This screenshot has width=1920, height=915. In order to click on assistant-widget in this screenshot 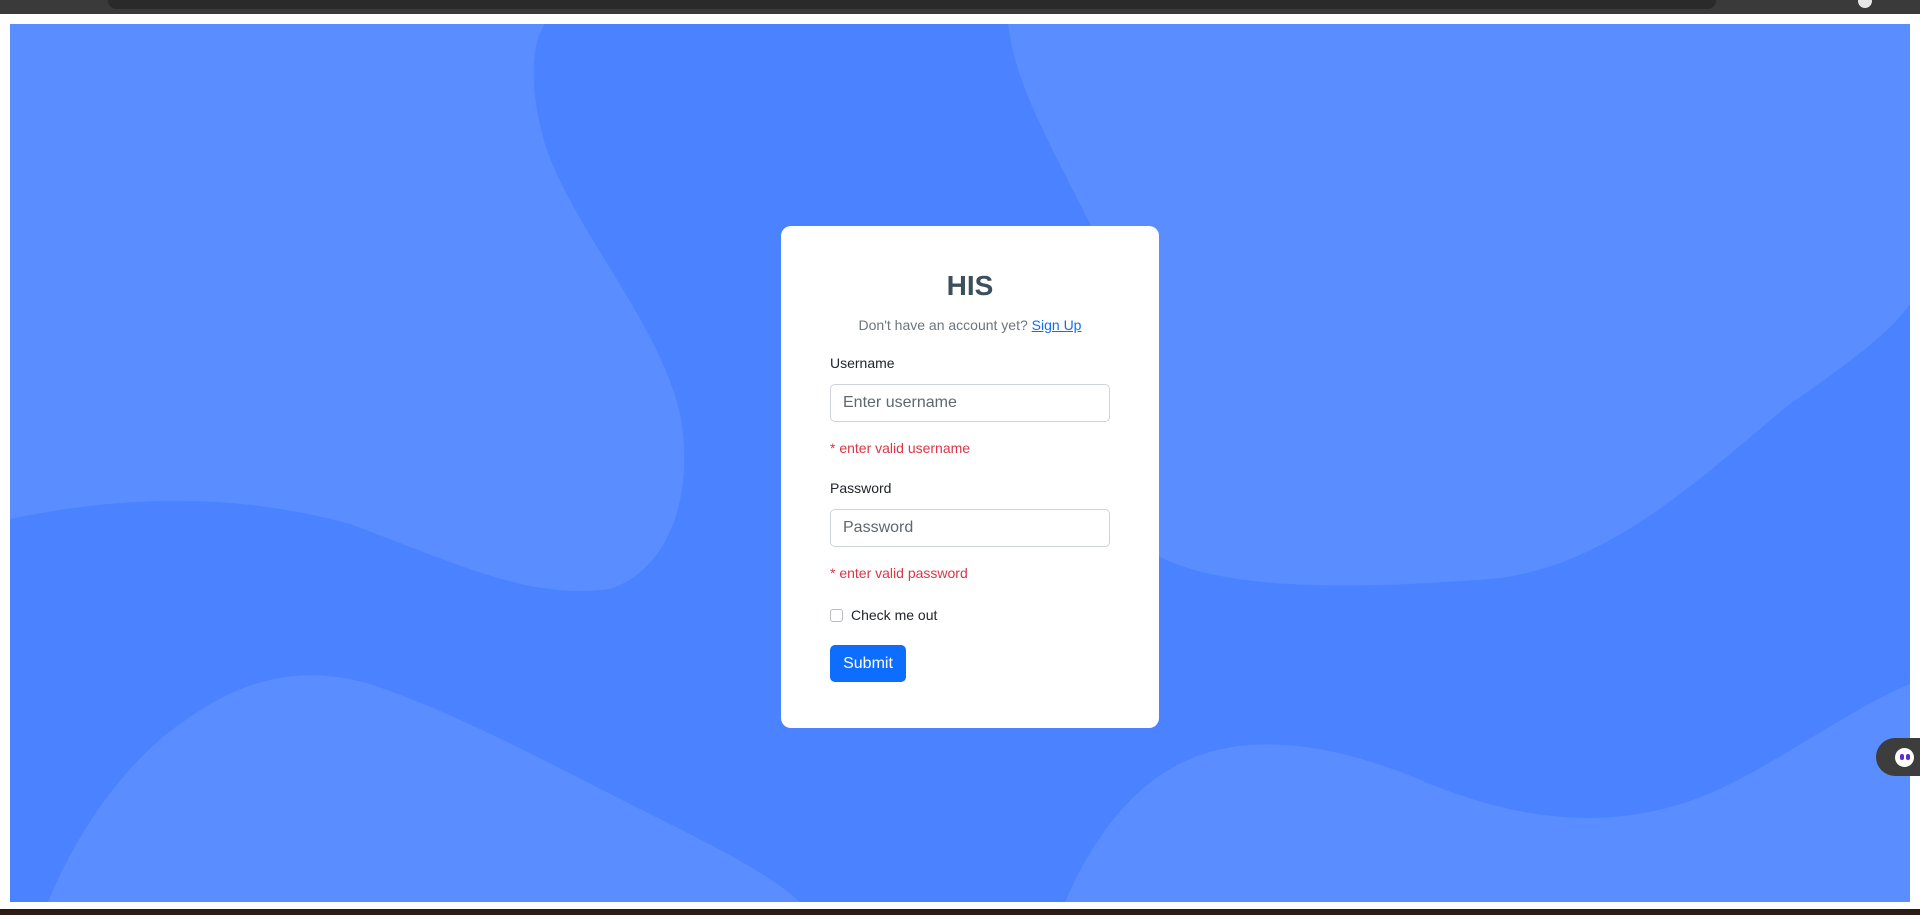, I will do `click(1898, 757)`.